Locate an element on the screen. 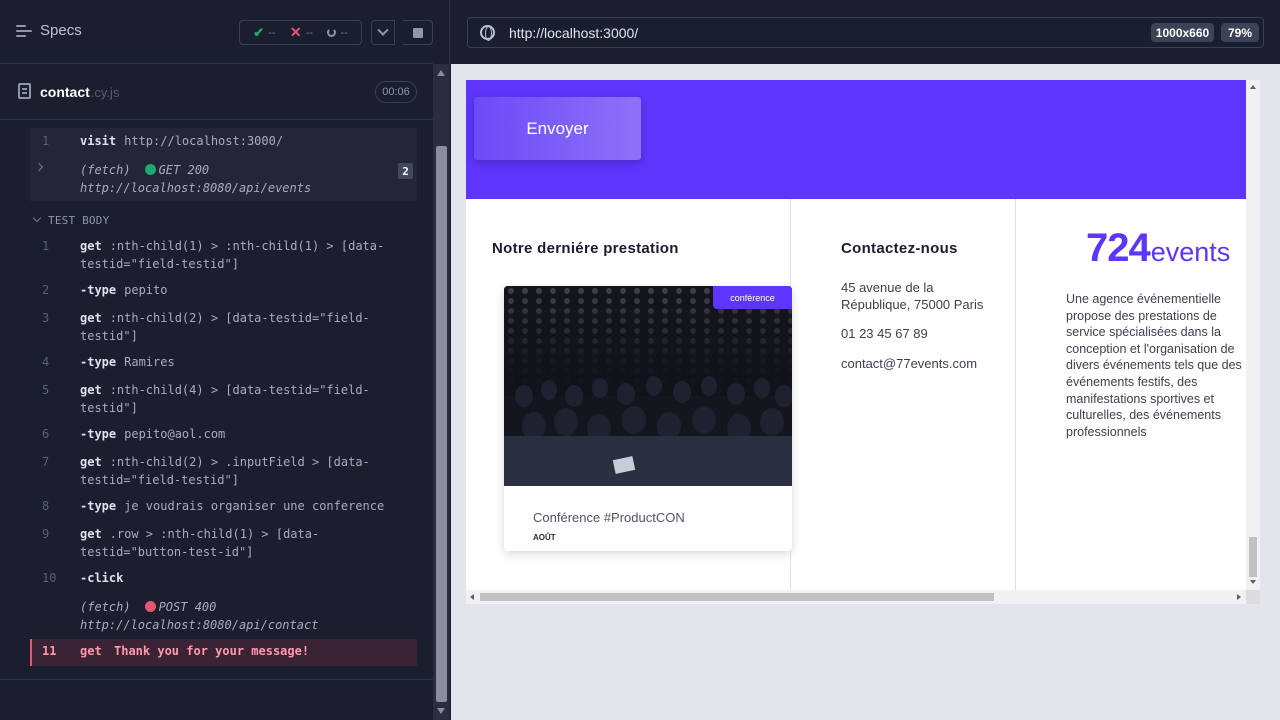 This screenshot has width=1280, height=720. test-body-toggle: TEST BODY is located at coordinates (69, 220).